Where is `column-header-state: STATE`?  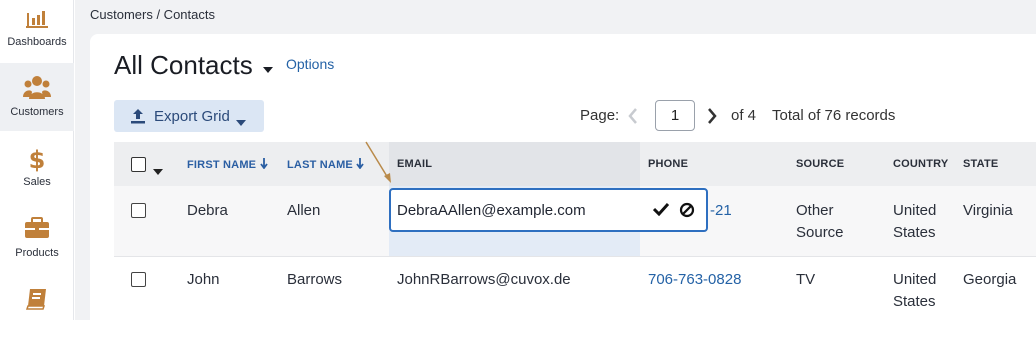 column-header-state: STATE is located at coordinates (980, 164).